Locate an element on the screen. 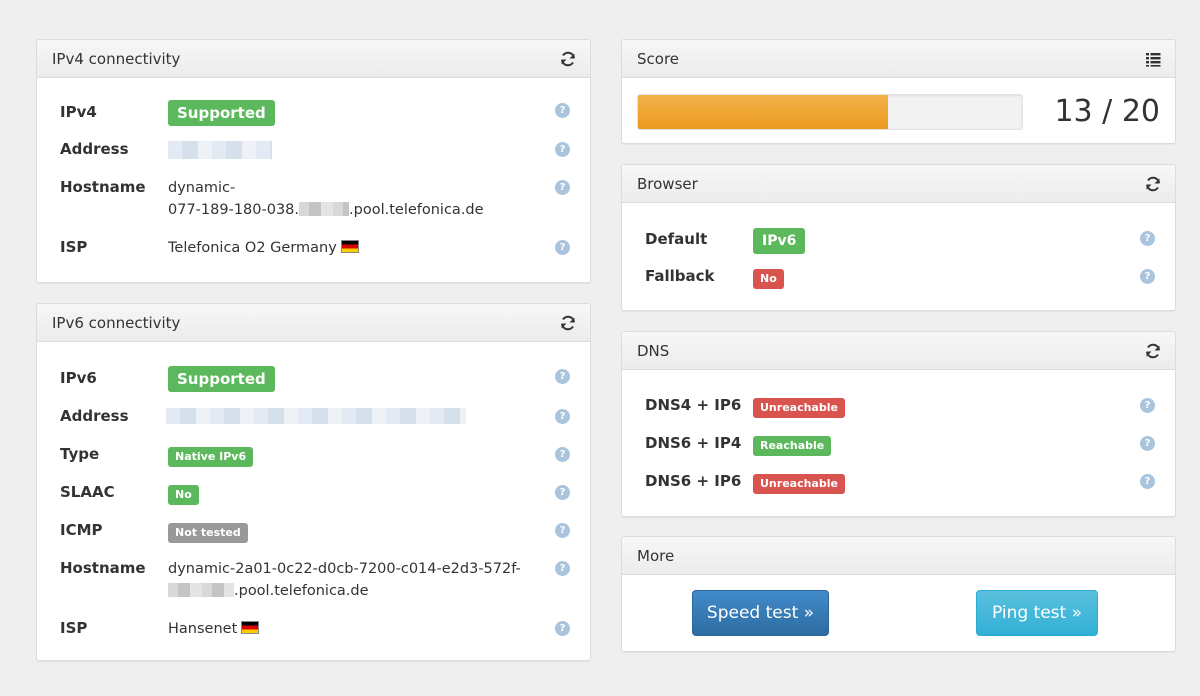 The image size is (1200, 696). score-value: 13 / 20 is located at coordinates (1107, 111).